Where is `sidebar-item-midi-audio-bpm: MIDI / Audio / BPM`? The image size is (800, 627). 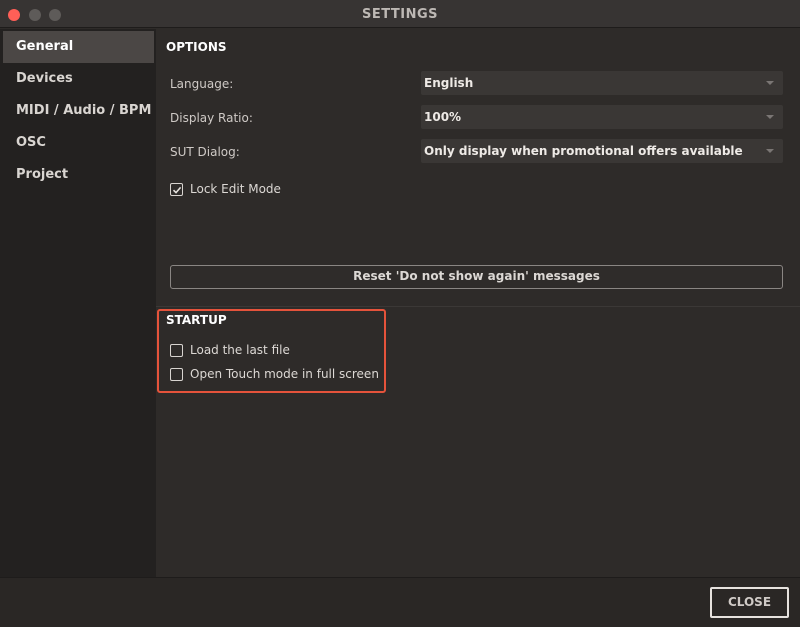
sidebar-item-midi-audio-bpm: MIDI / Audio / BPM is located at coordinates (78, 111).